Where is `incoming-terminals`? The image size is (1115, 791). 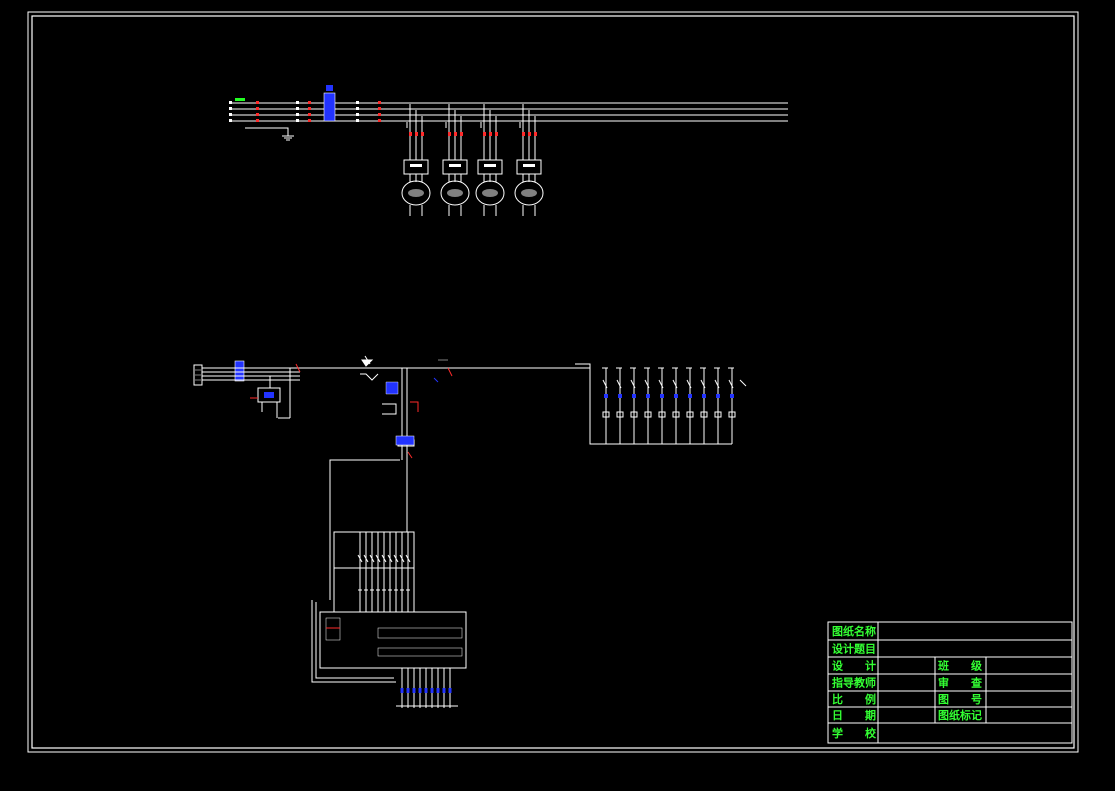
incoming-terminals is located at coordinates (237, 110).